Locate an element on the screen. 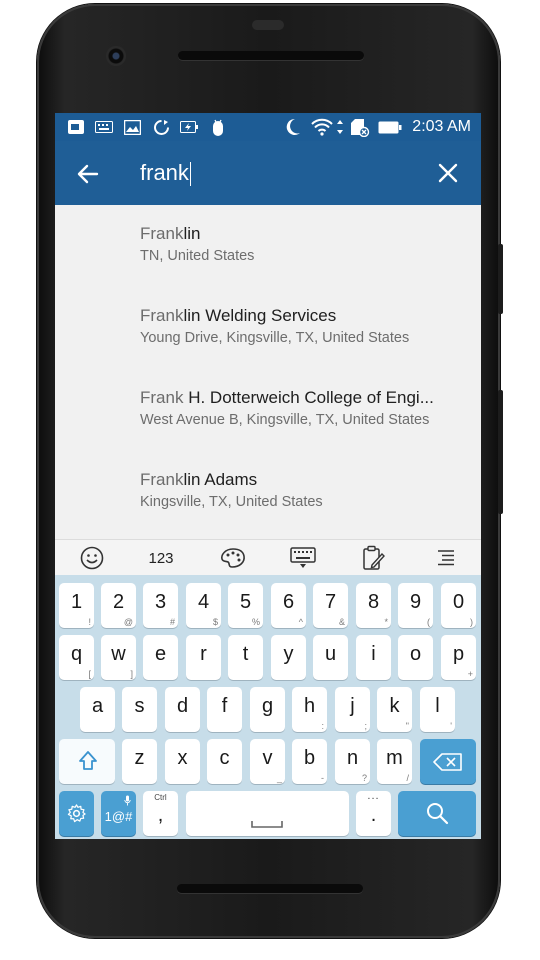 This screenshot has height=960, width=540. emoji-icon is located at coordinates (92, 558).